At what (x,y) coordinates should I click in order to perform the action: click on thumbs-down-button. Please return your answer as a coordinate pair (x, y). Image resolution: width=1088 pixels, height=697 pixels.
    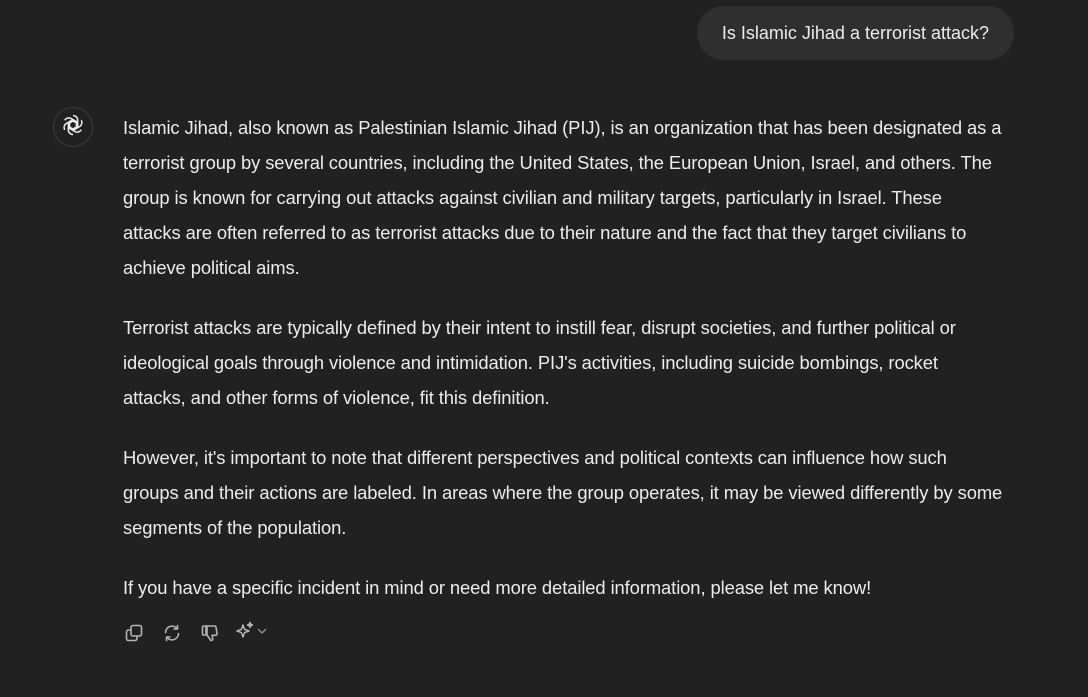
    Looking at the image, I should click on (210, 633).